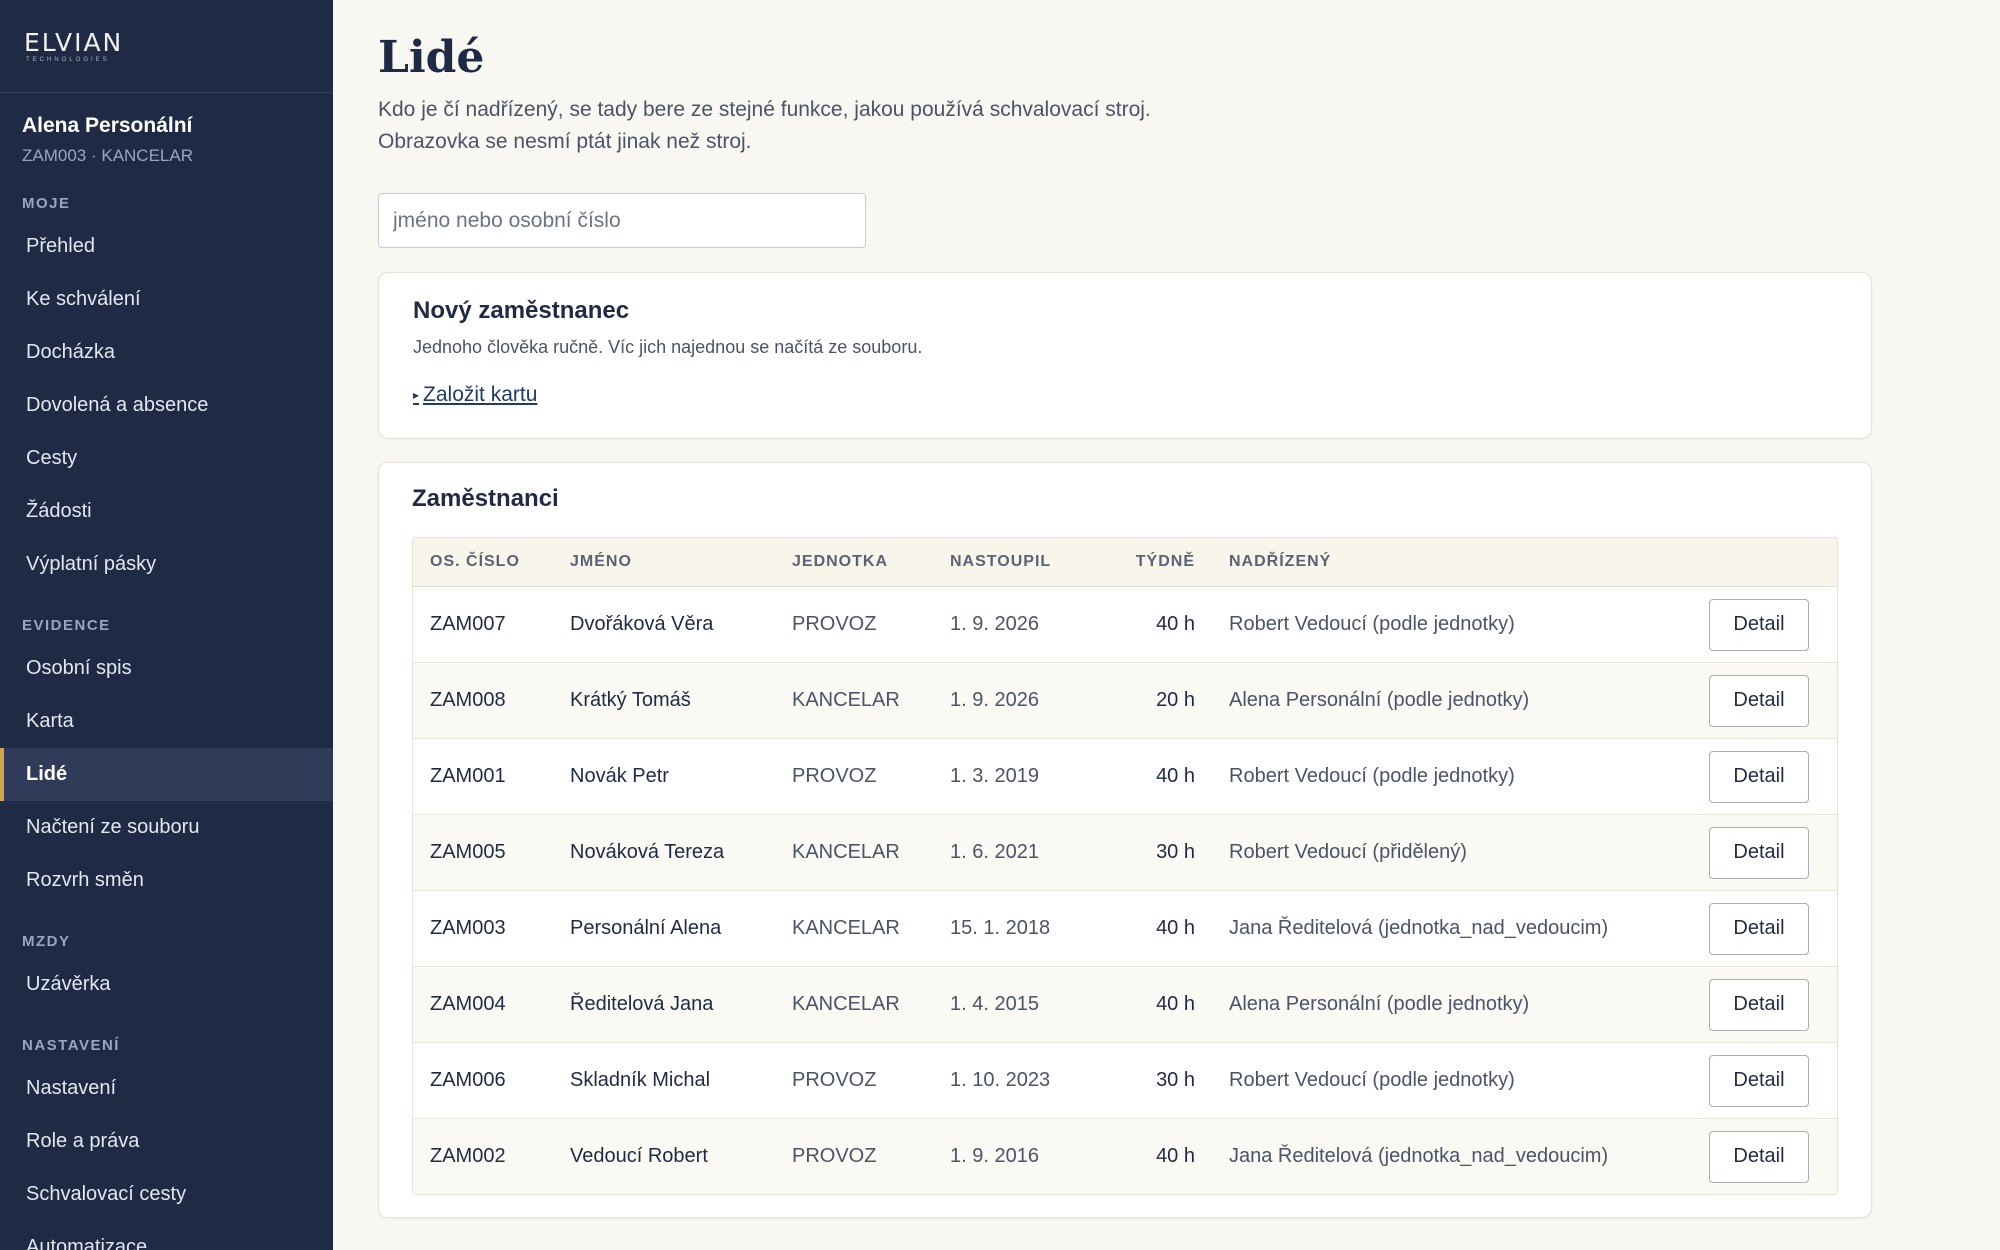  Describe the element at coordinates (994, 1156) in the screenshot. I see `cell-start: 1. 9. 2016` at that location.